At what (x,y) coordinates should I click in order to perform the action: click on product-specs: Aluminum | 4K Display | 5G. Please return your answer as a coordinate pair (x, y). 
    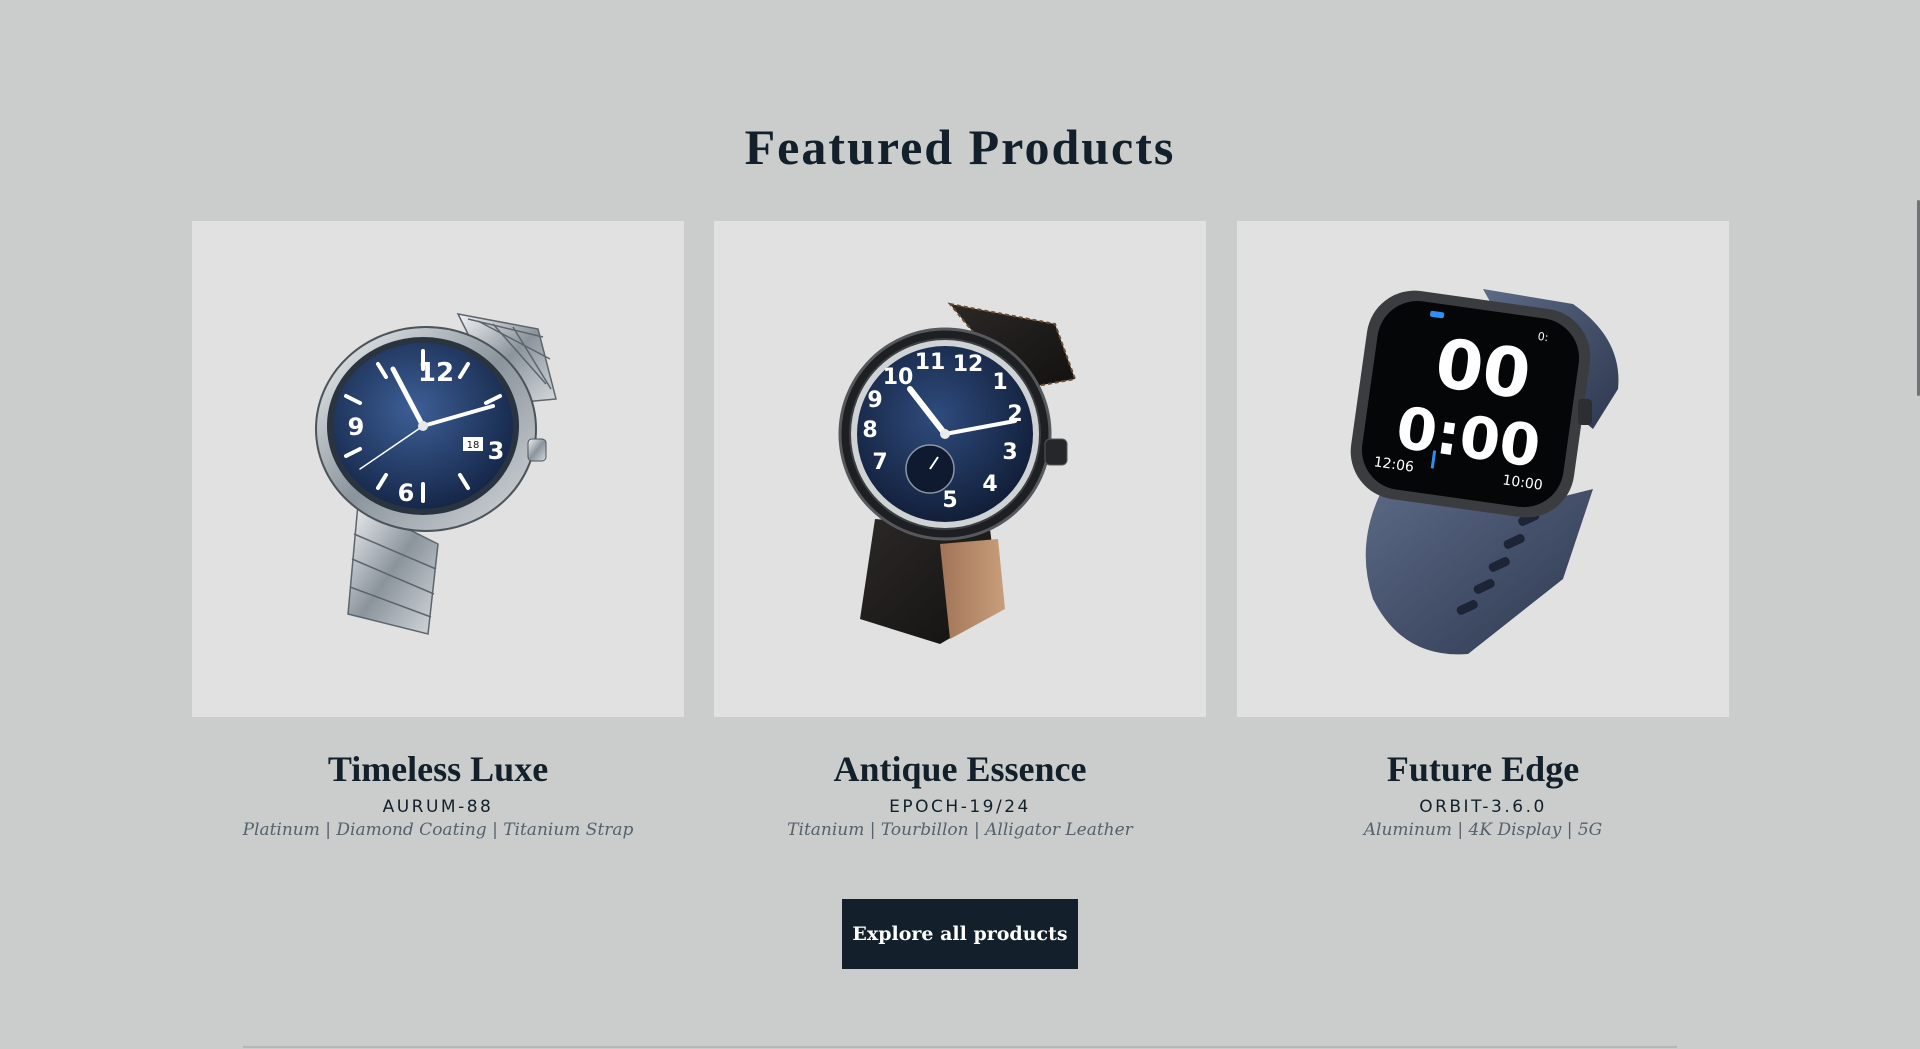
    Looking at the image, I should click on (1483, 830).